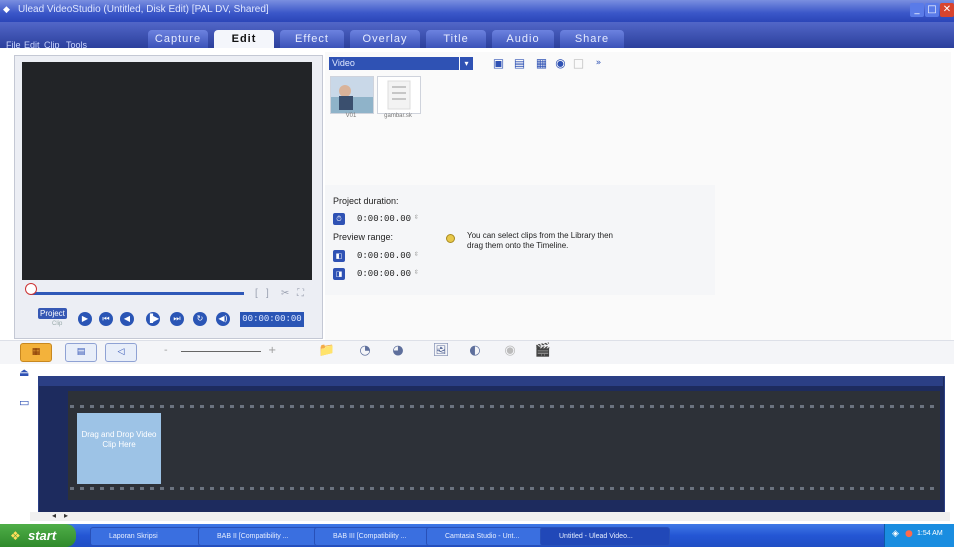 The width and height of the screenshot is (954, 547). Describe the element at coordinates (256, 293) in the screenshot. I see `mark-in-icon: [` at that location.